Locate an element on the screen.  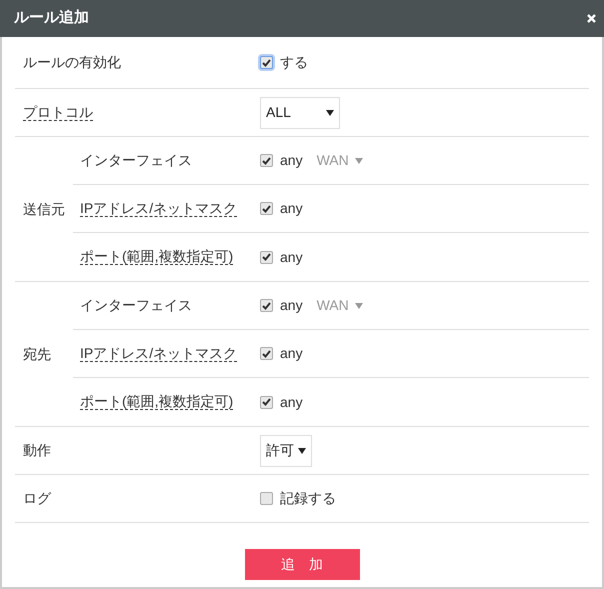
window-title: ルール追加 is located at coordinates (51, 18).